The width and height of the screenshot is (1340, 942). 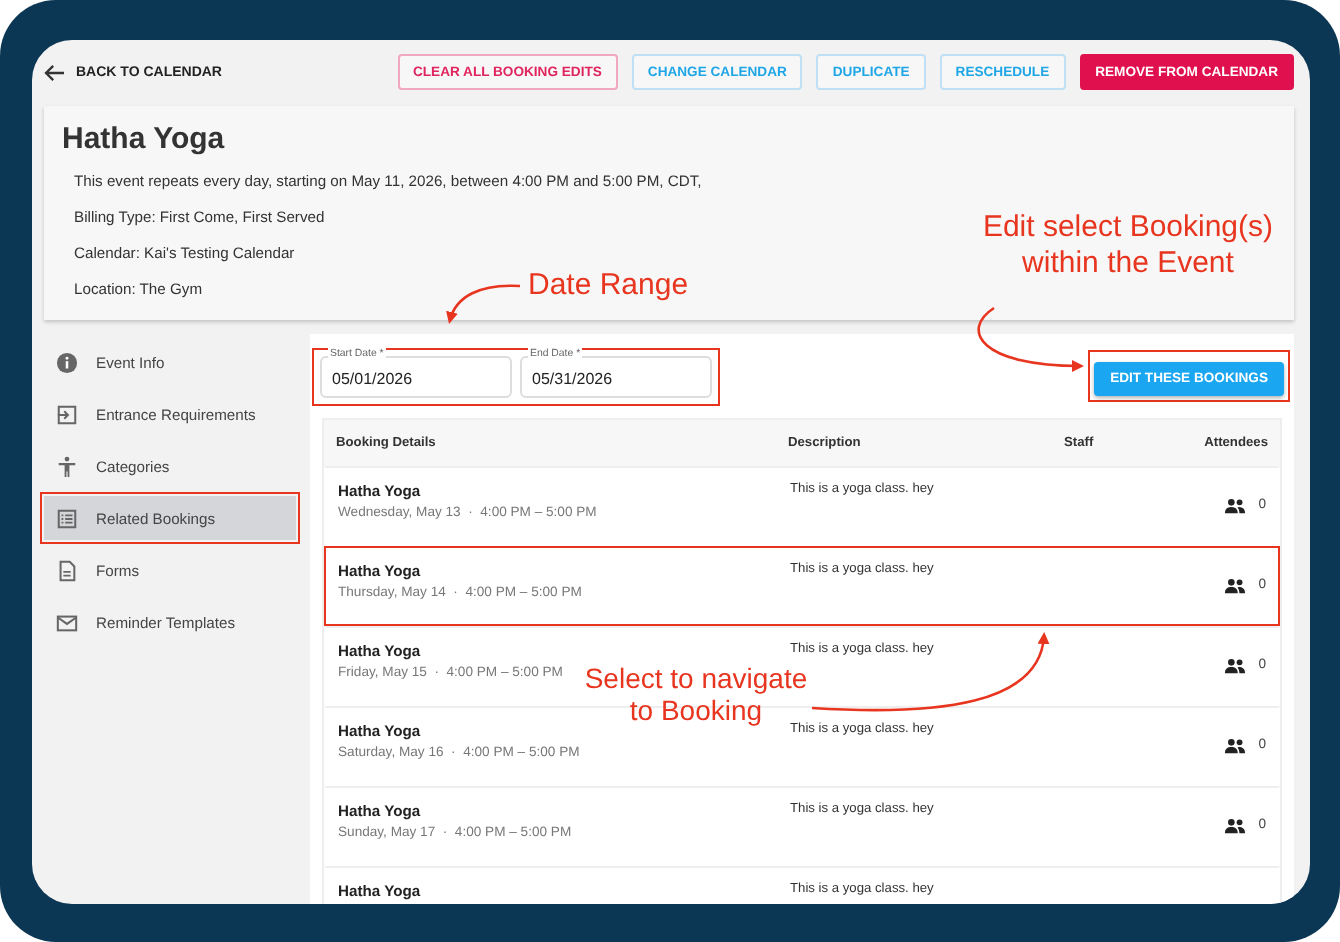 I want to click on mail-icon, so click(x=67, y=622).